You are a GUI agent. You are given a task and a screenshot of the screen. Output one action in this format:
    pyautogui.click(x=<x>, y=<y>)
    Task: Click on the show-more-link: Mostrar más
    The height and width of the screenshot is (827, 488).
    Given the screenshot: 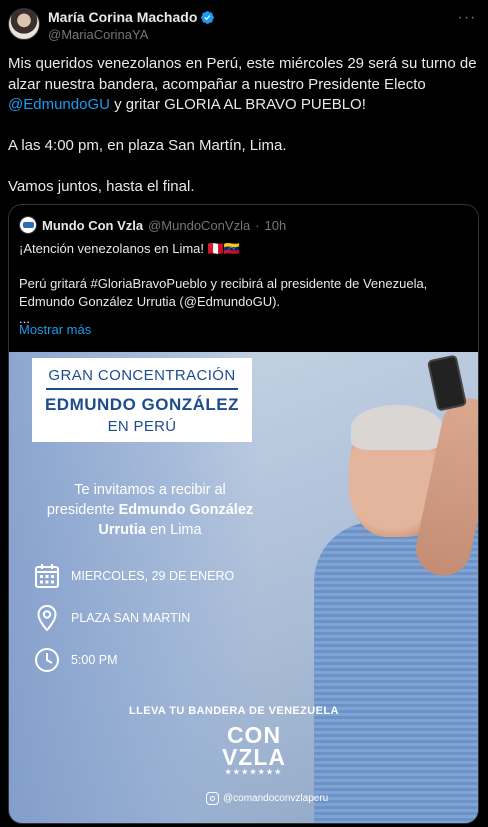 What is the action you would take?
    pyautogui.click(x=55, y=329)
    